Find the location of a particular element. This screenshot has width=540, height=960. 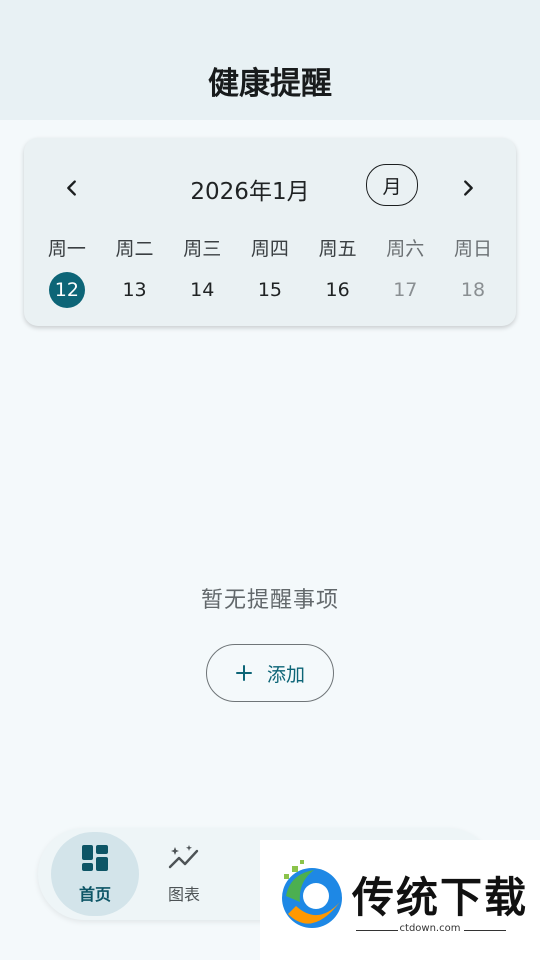

date-number: 17 is located at coordinates (405, 290).